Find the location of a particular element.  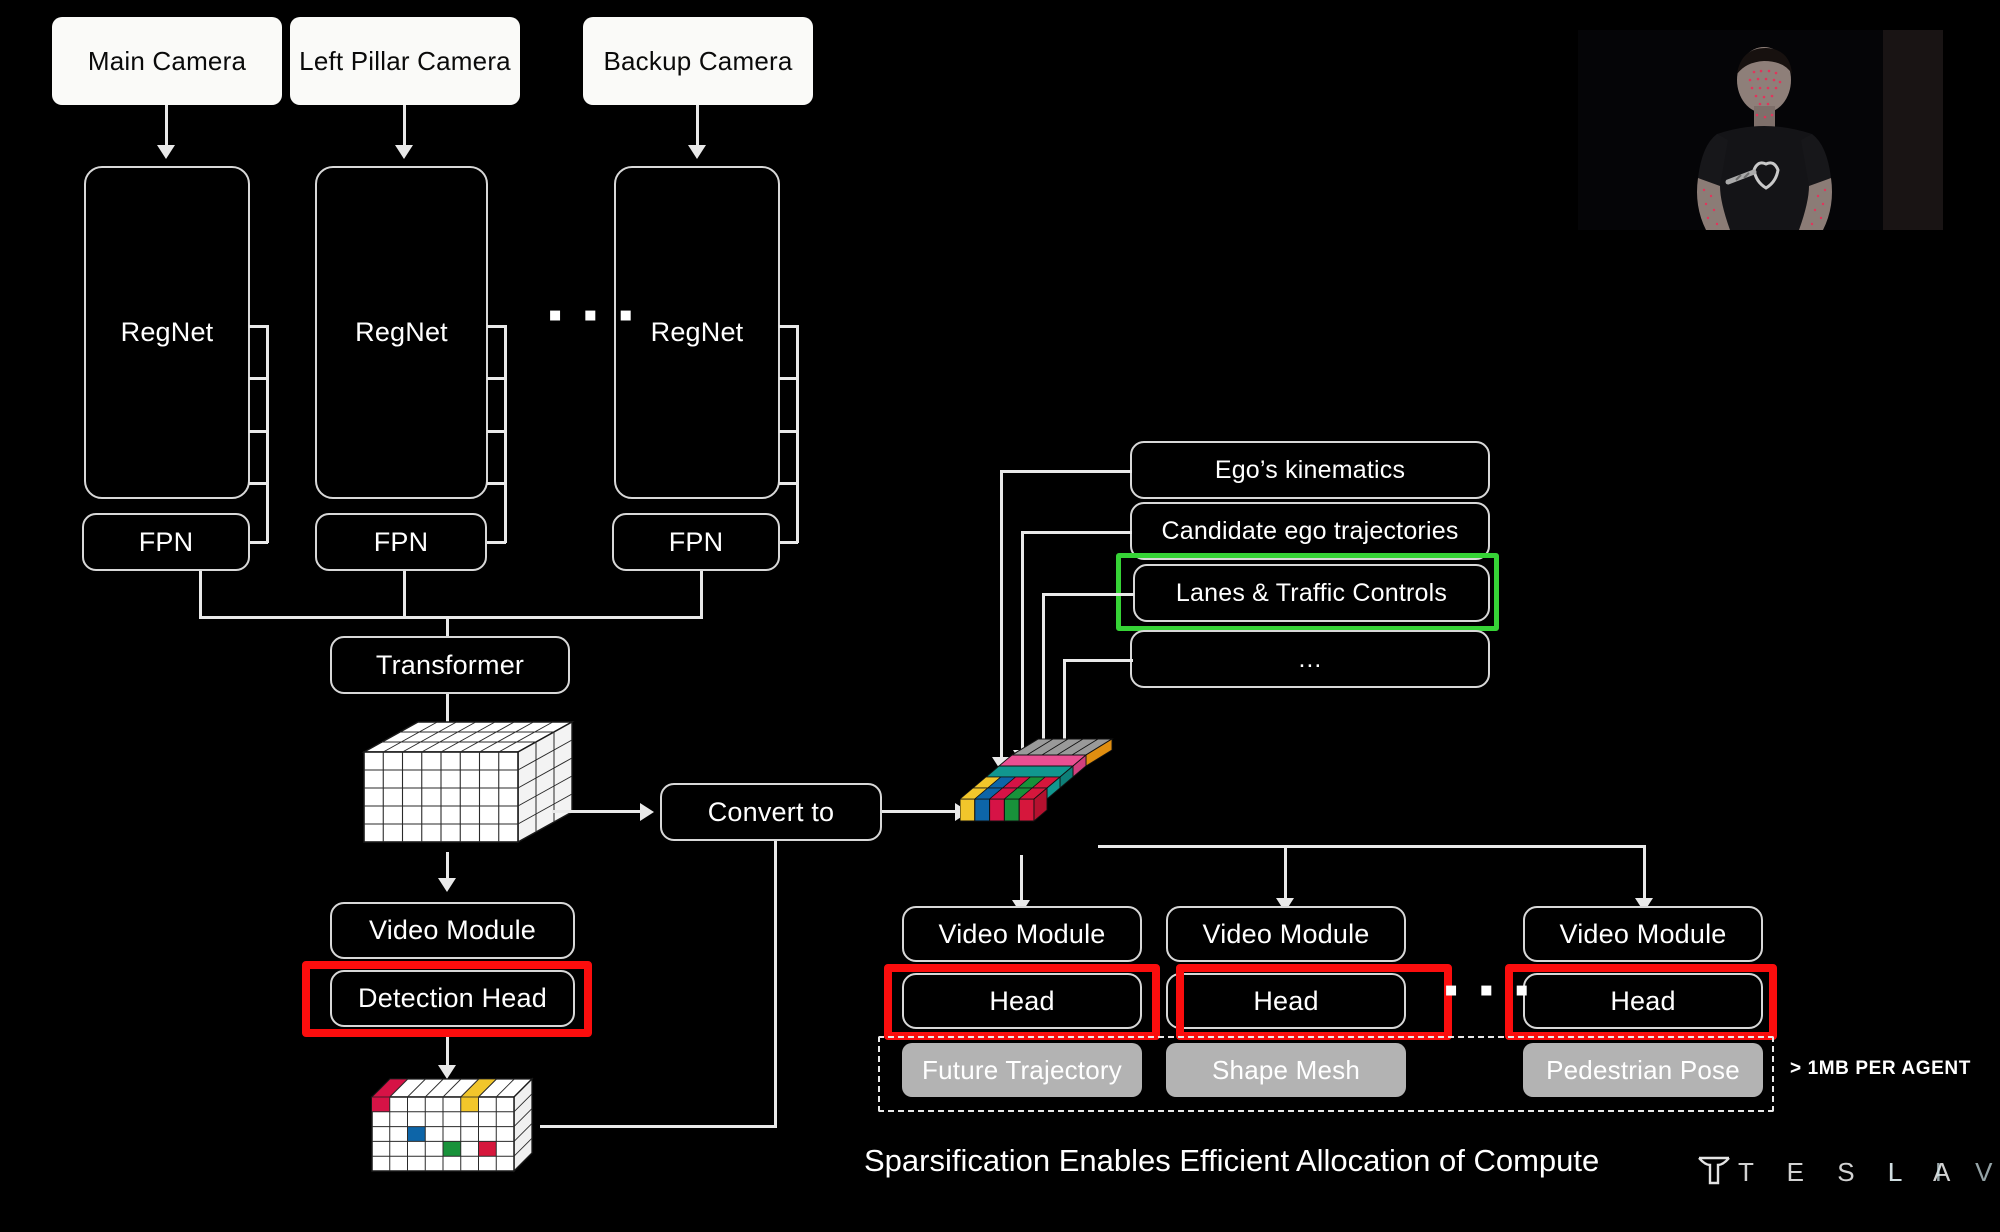

slab-branch-bus is located at coordinates (1372, 846).